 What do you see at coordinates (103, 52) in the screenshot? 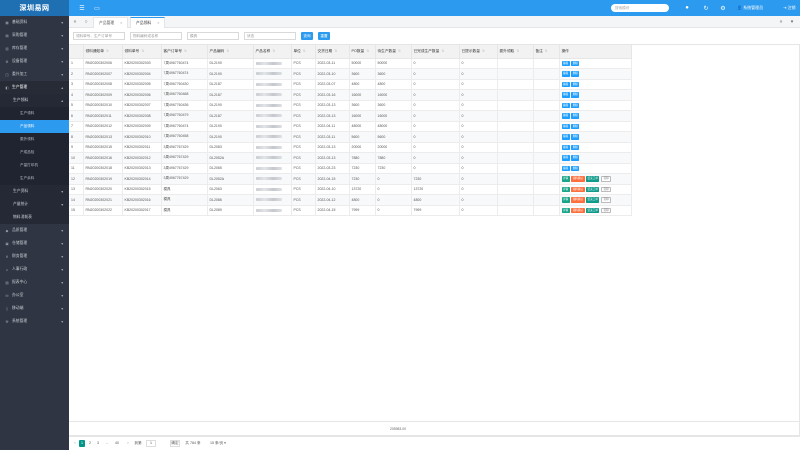
I see `column-header: 领料通知单 ⇅` at bounding box center [103, 52].